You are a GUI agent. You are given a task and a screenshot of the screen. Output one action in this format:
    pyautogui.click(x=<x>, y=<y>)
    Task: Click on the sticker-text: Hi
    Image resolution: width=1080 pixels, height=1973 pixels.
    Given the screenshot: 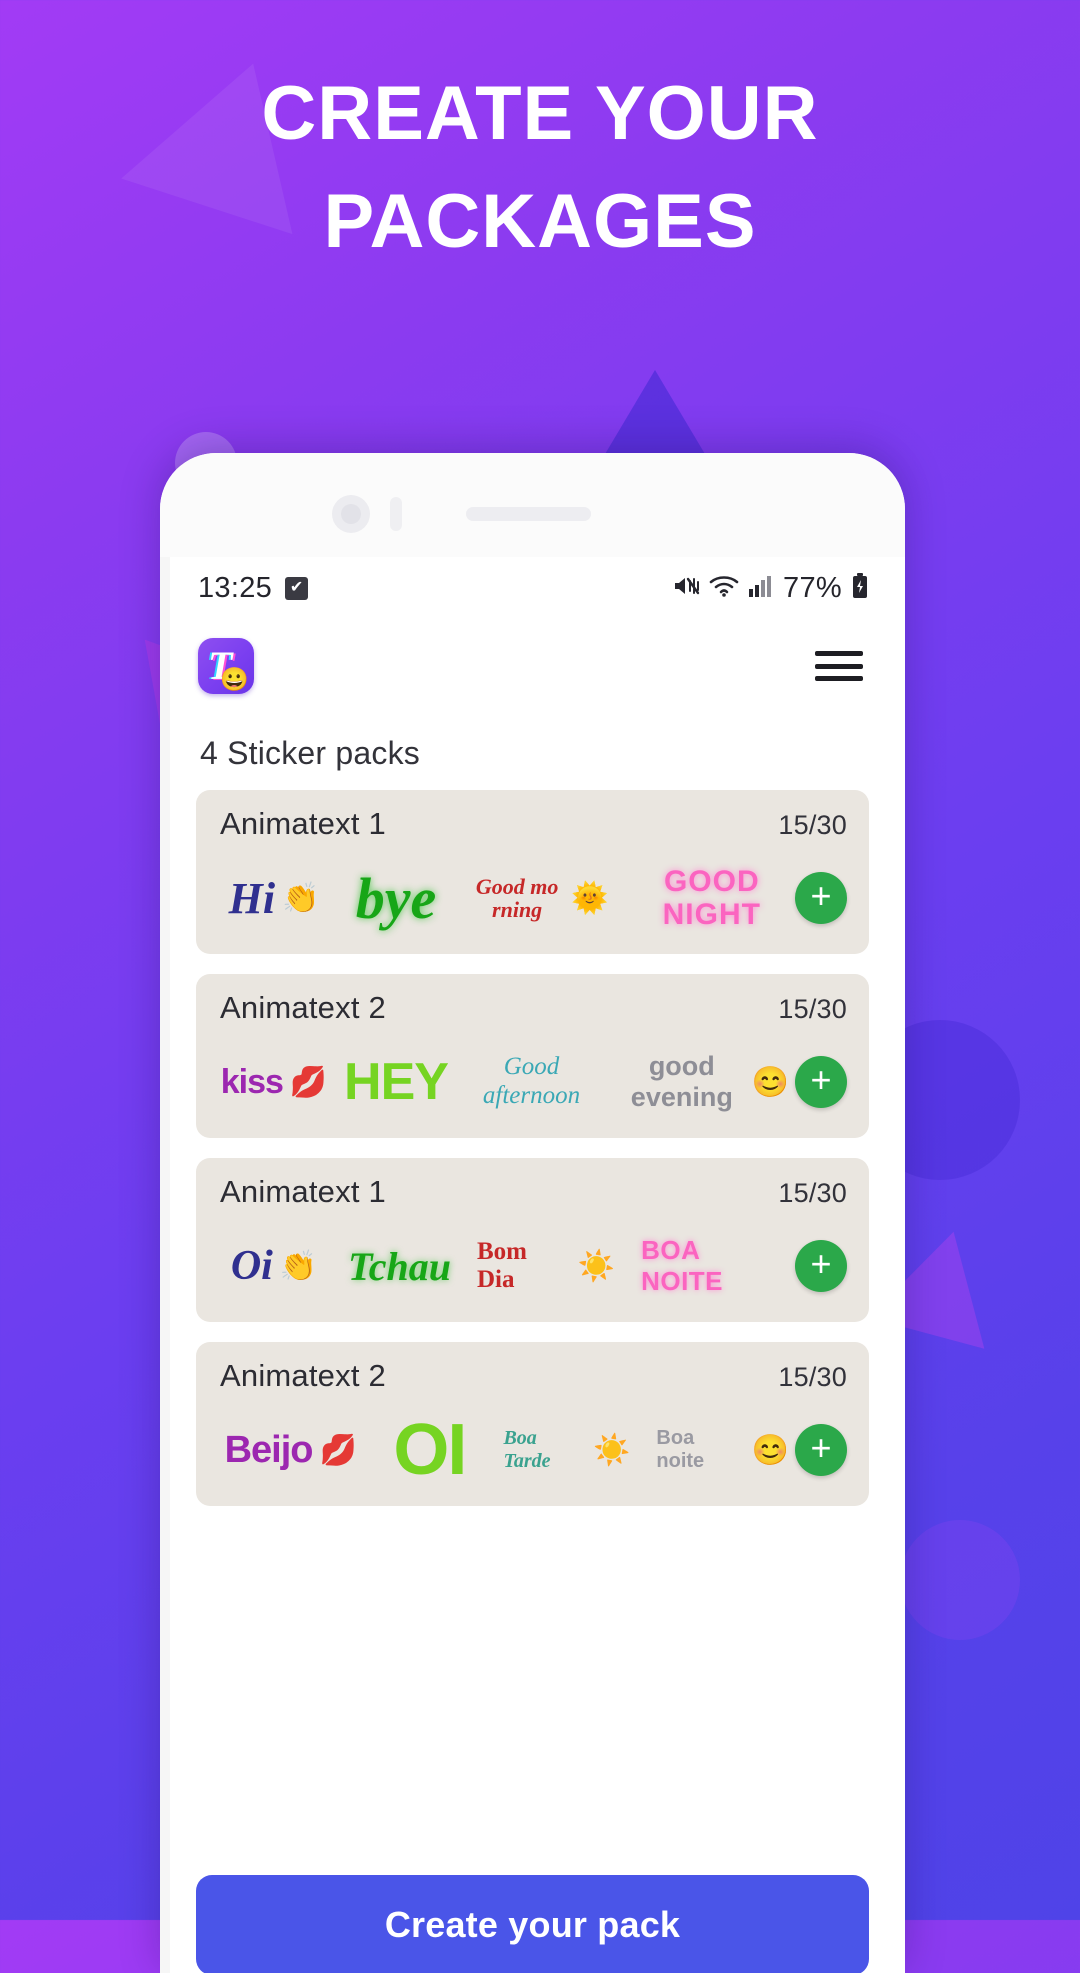 What is the action you would take?
    pyautogui.click(x=252, y=898)
    